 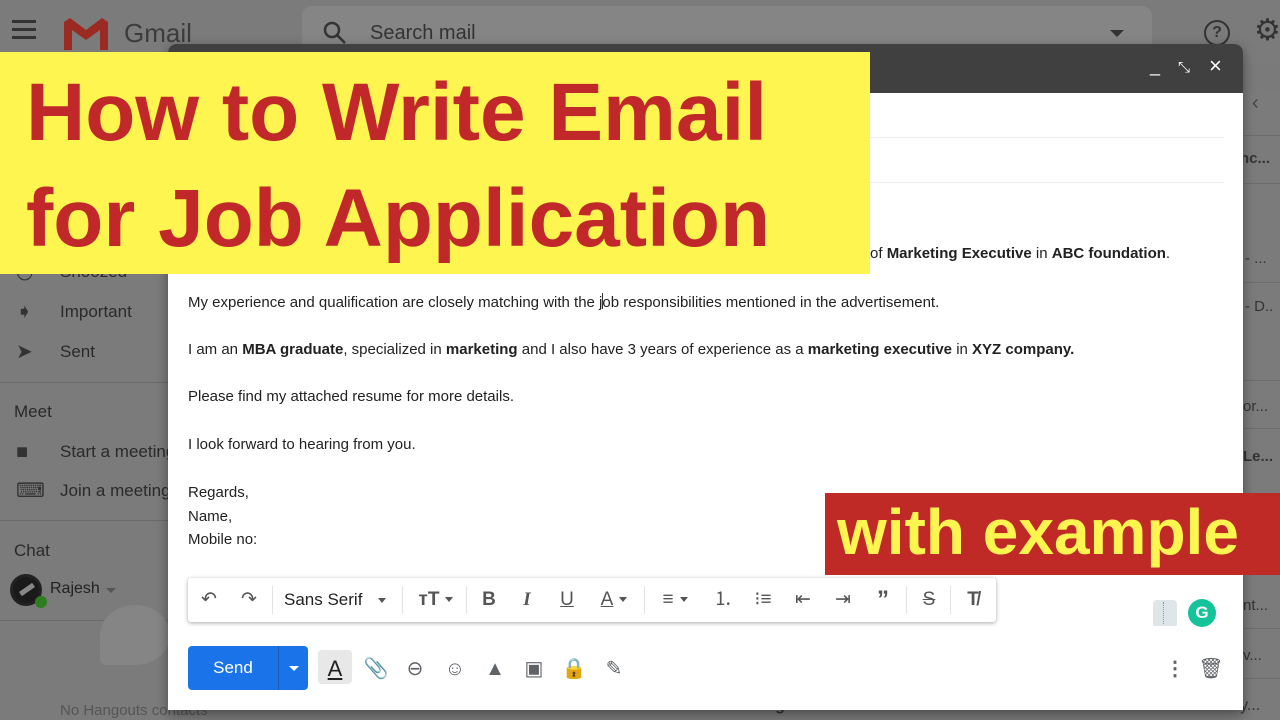 What do you see at coordinates (24, 352) in the screenshot?
I see `send-icon: ➤` at bounding box center [24, 352].